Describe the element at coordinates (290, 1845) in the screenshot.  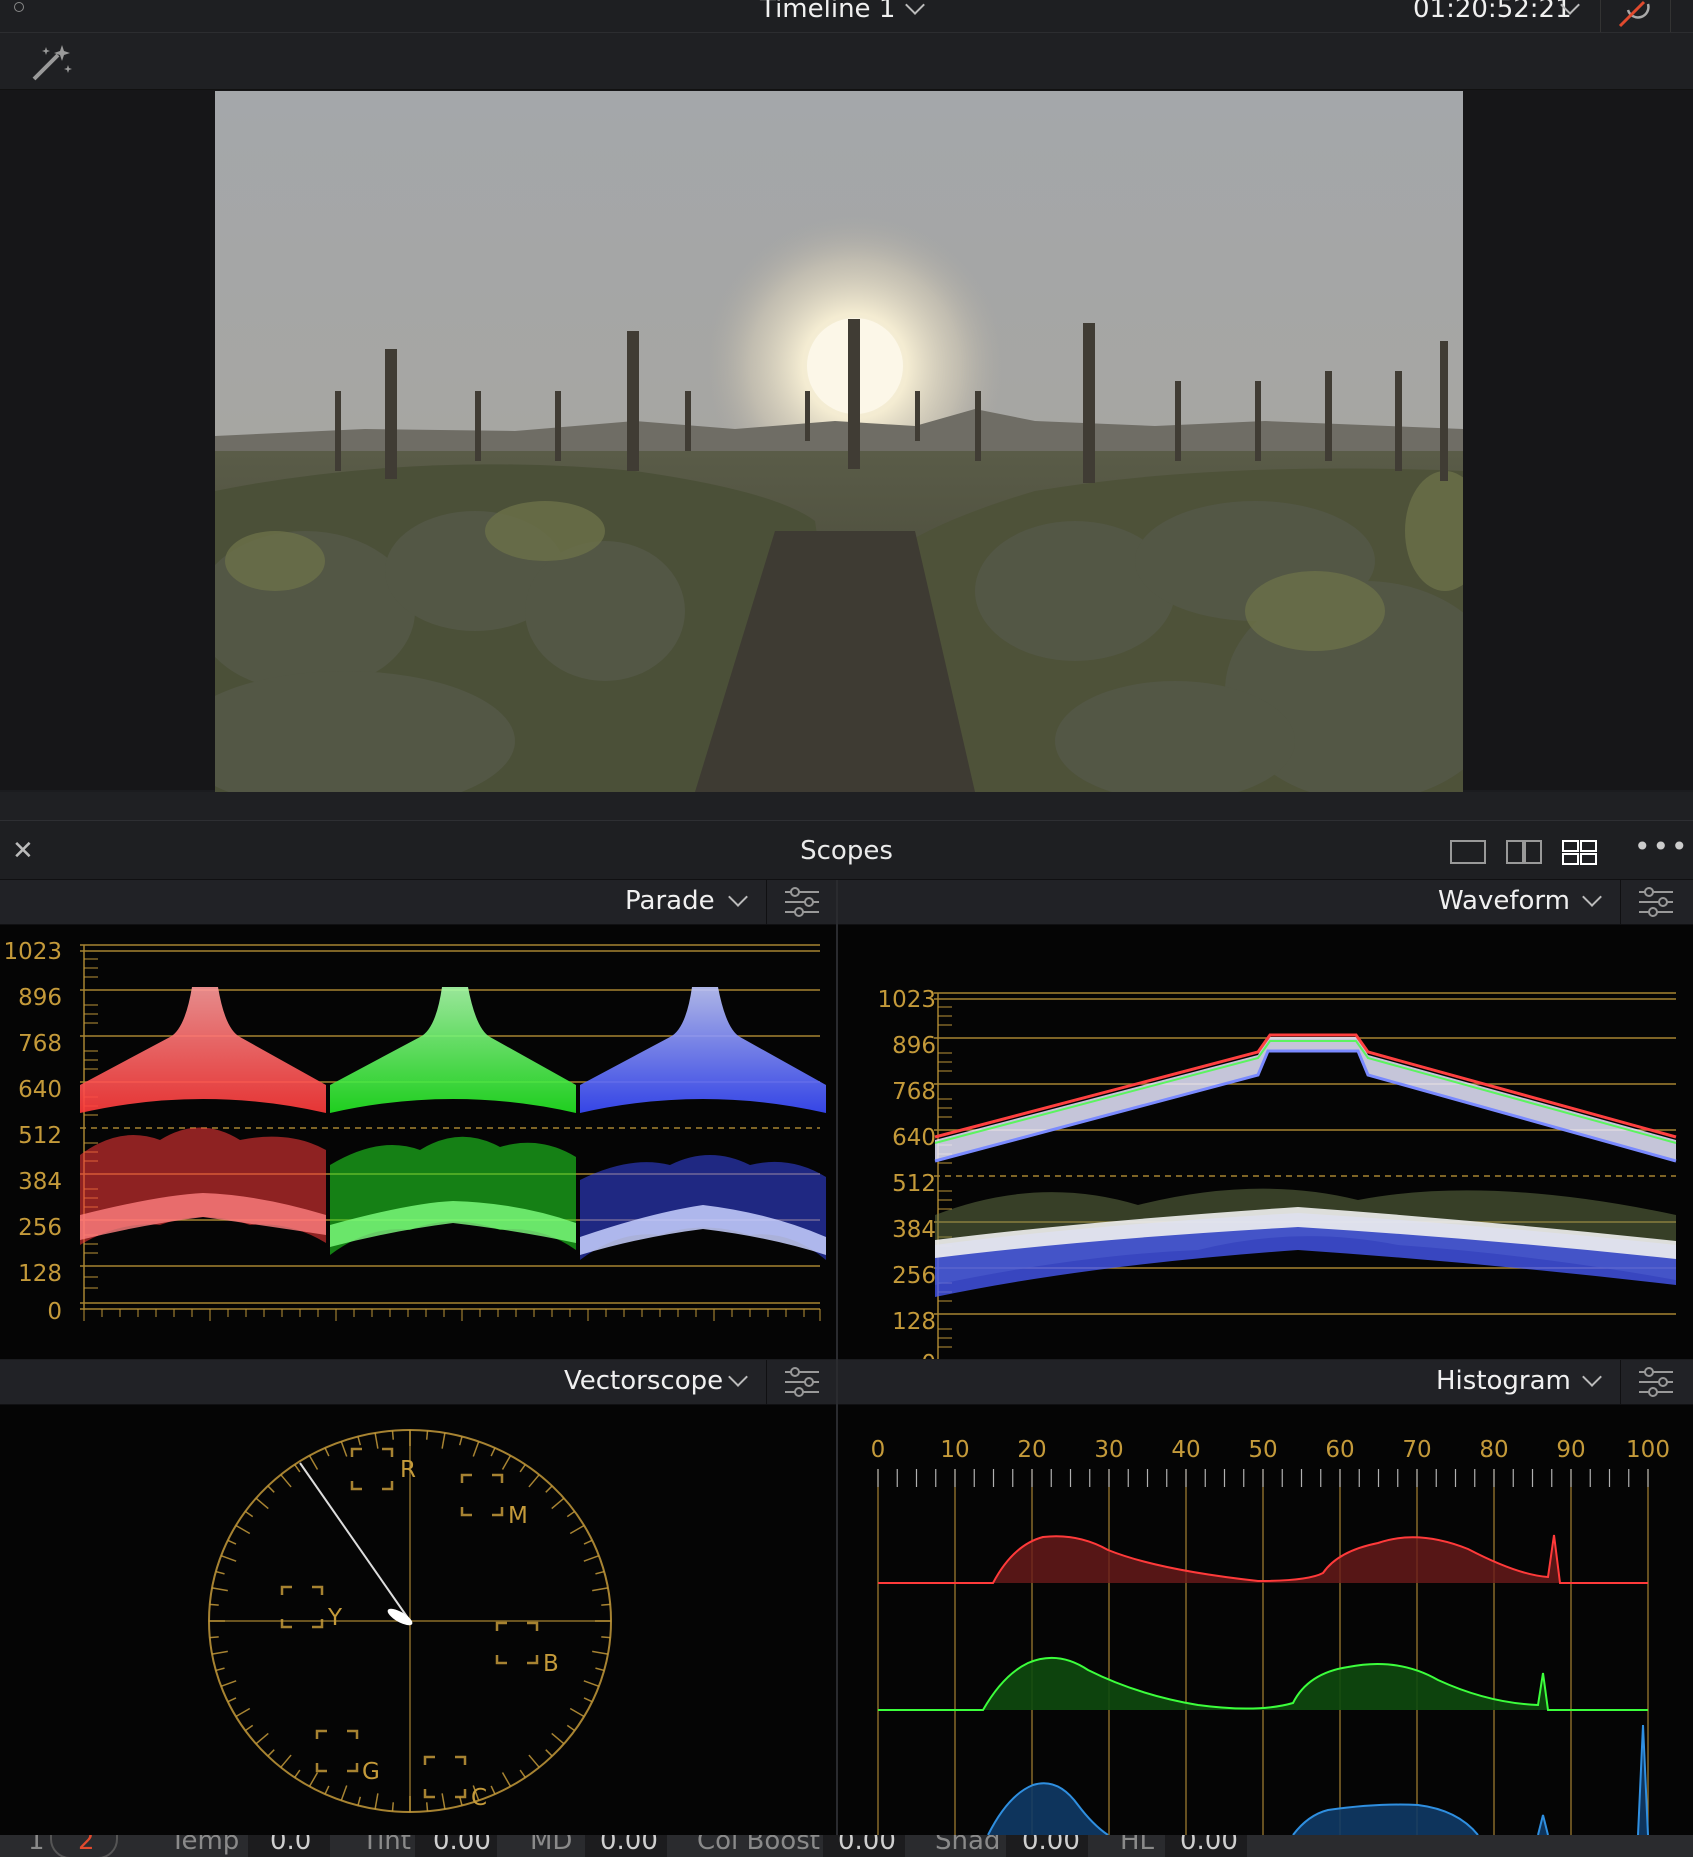
I see `temp-value: 0.0` at that location.